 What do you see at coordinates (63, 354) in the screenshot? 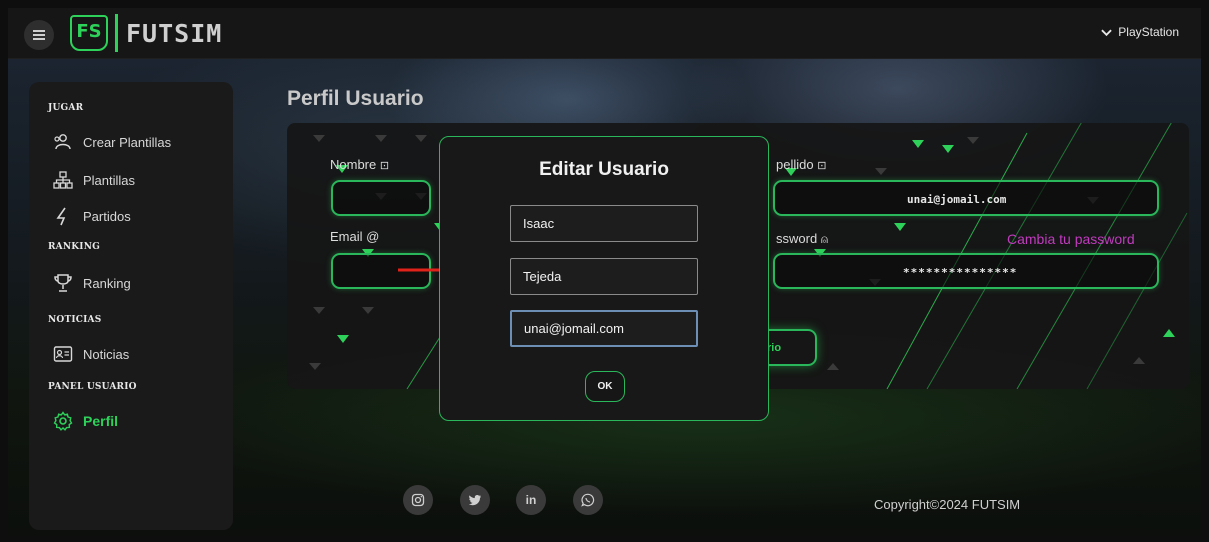
I see `id-card-icon` at bounding box center [63, 354].